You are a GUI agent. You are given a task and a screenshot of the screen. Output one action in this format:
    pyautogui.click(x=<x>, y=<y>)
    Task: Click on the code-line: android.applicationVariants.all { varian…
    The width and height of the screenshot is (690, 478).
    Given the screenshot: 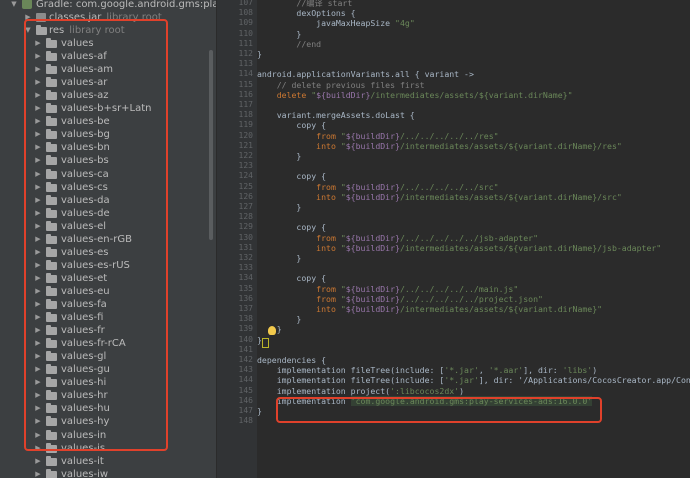 What is the action you would take?
    pyautogui.click(x=365, y=74)
    